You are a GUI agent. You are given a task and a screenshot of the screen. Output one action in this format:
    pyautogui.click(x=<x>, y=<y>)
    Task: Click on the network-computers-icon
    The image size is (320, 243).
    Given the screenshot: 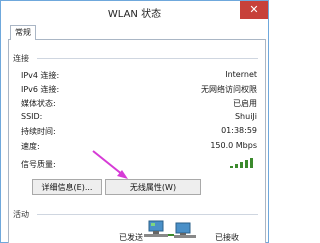 What is the action you would take?
    pyautogui.click(x=170, y=229)
    